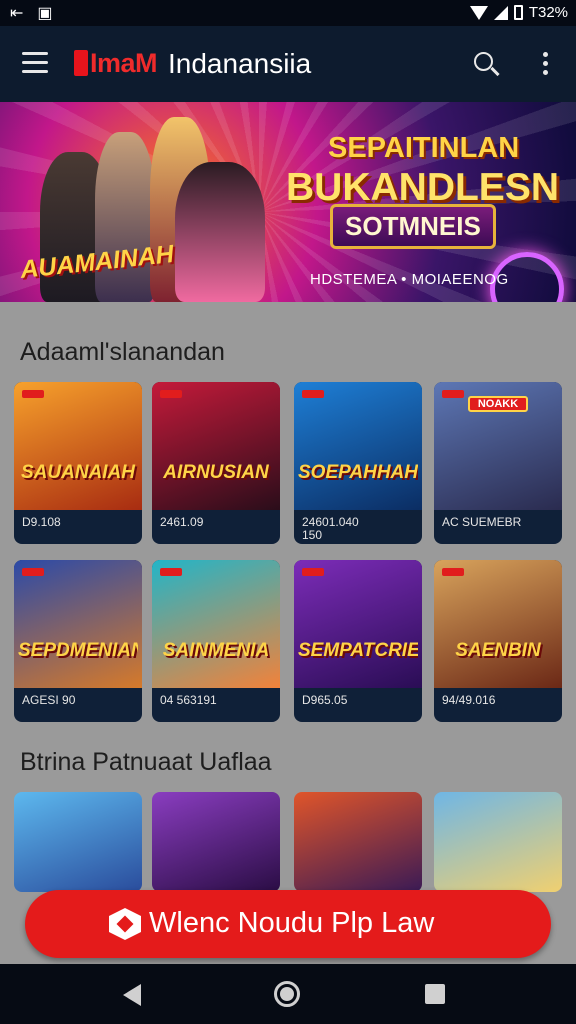 This screenshot has width=576, height=1024. Describe the element at coordinates (122, 352) in the screenshot. I see `section-title: Adaaml'slanandan` at that location.